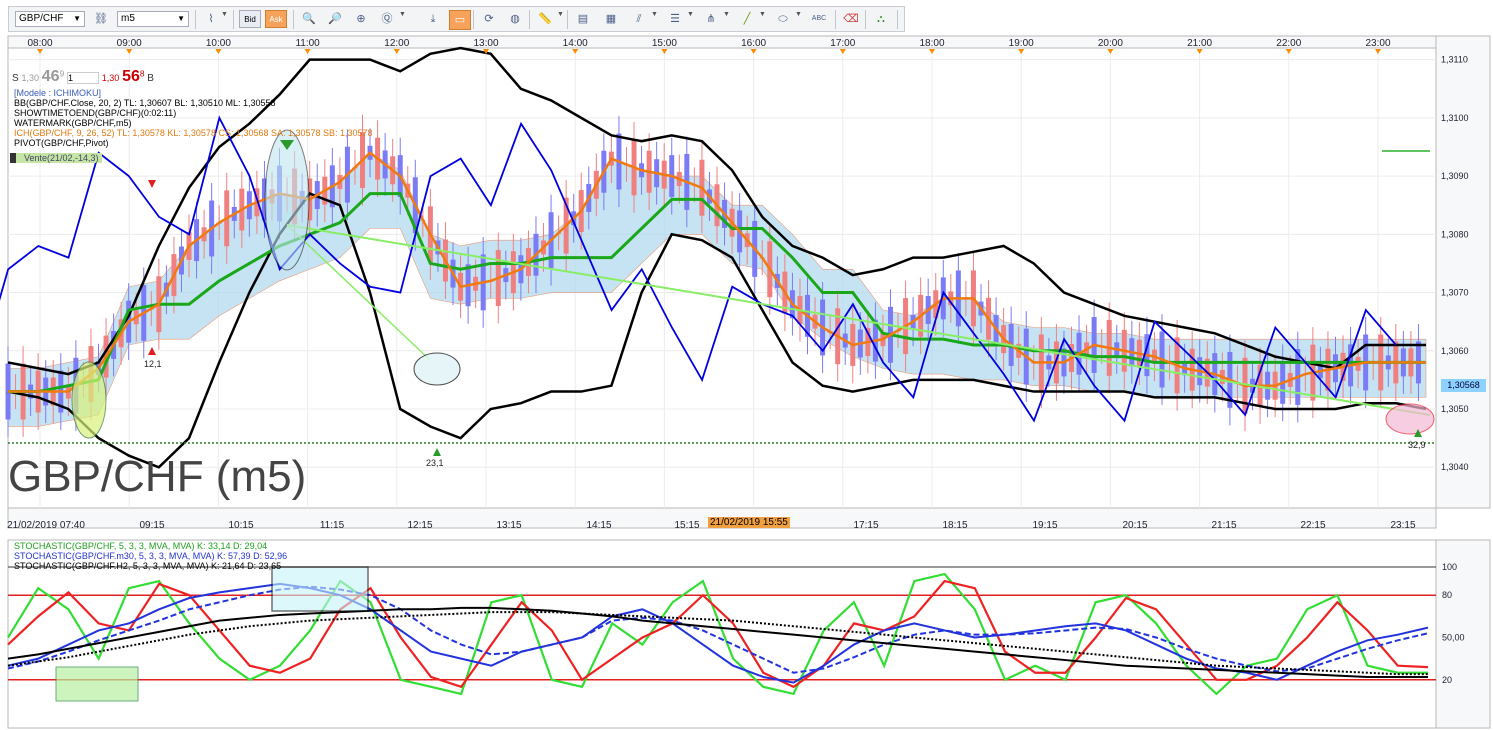 The width and height of the screenshot is (1493, 730). Describe the element at coordinates (851, 19) in the screenshot. I see `eraser-icon: ⌫` at that location.